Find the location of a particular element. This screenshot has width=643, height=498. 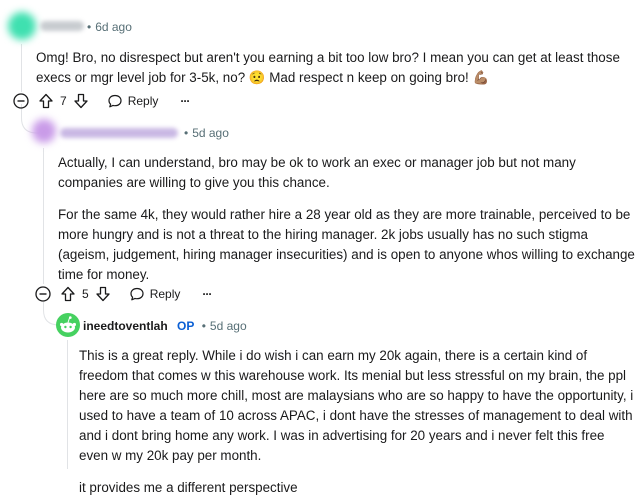

snoo-avatar-icon is located at coordinates (68, 325).